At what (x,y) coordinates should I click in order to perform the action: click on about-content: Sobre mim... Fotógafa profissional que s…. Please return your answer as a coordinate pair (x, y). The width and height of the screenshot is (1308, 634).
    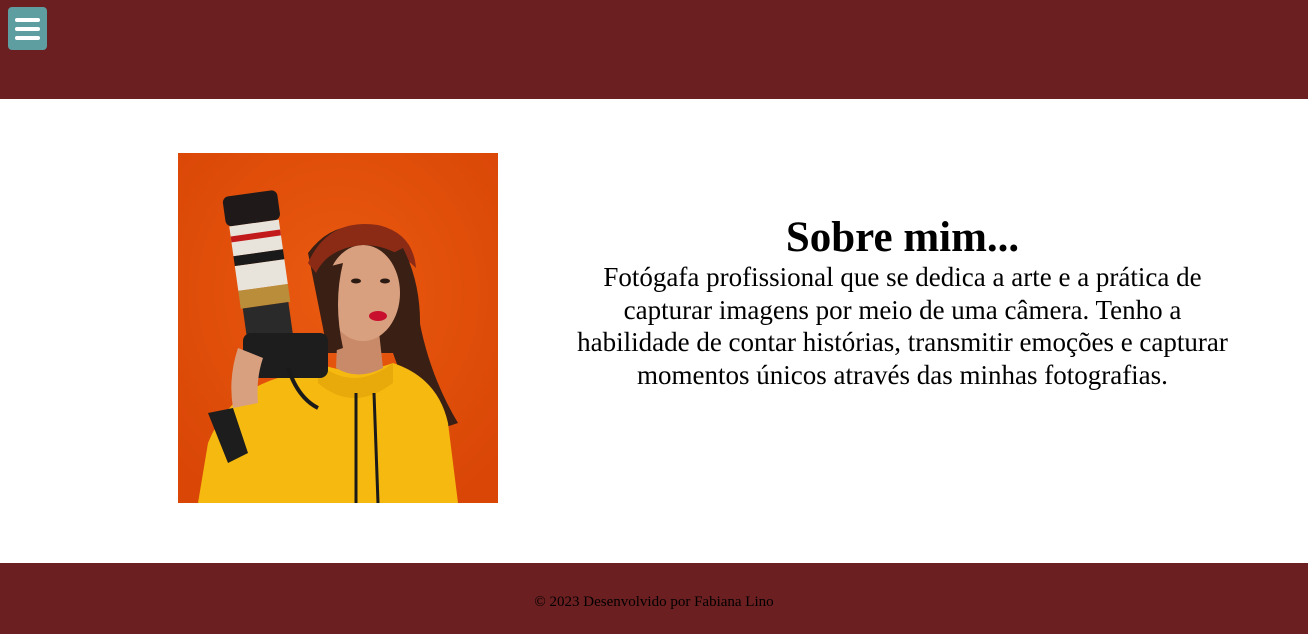
    Looking at the image, I should click on (902, 303).